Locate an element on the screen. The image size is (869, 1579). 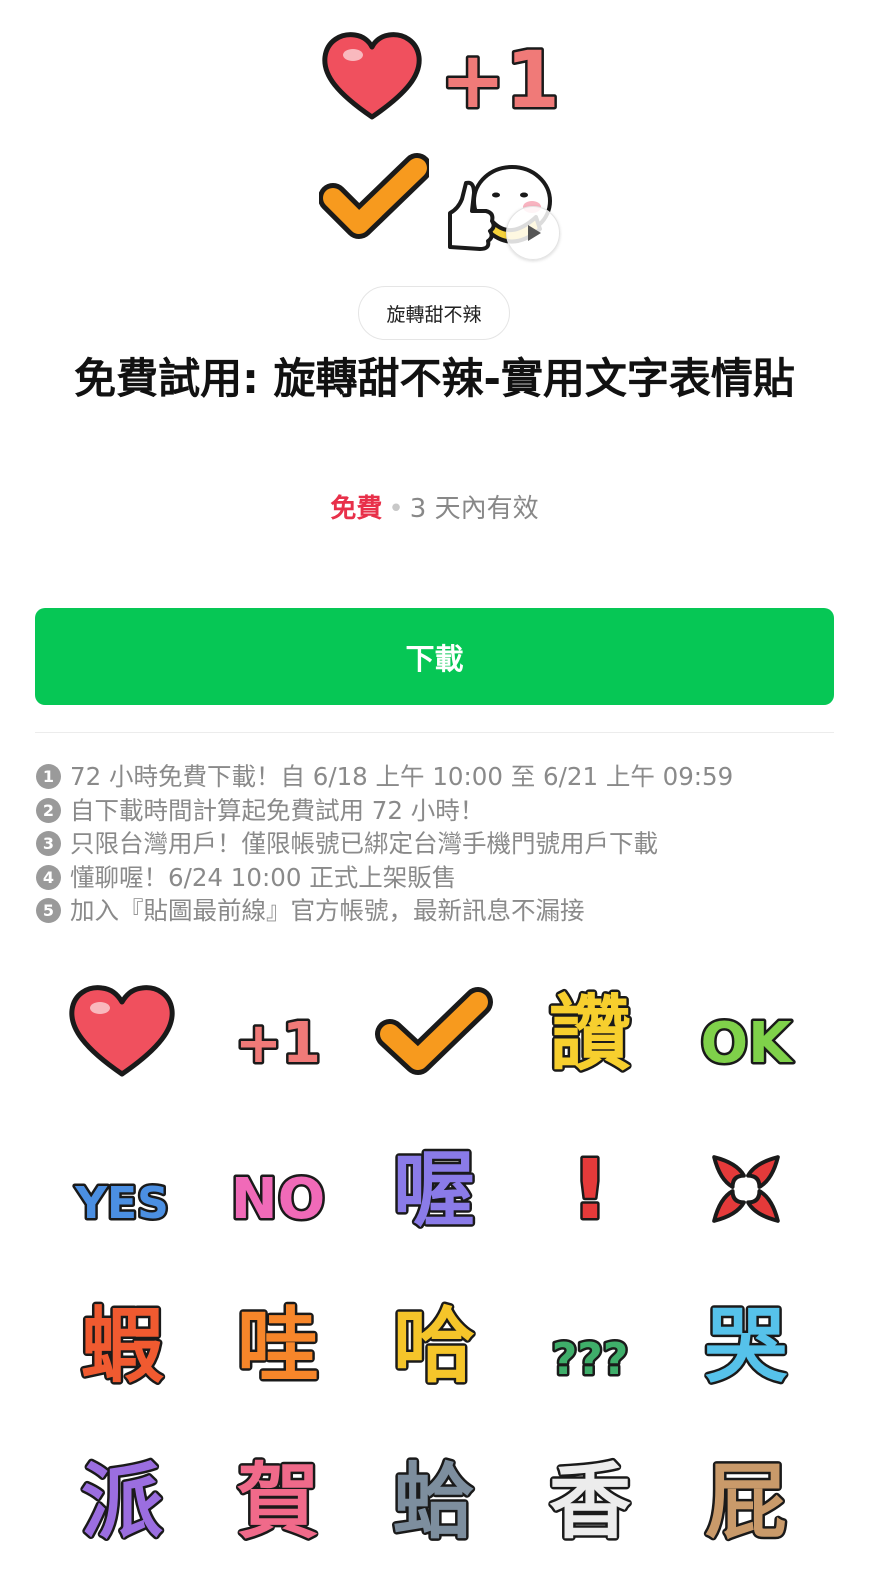
sticker-anger is located at coordinates (746, 1189).